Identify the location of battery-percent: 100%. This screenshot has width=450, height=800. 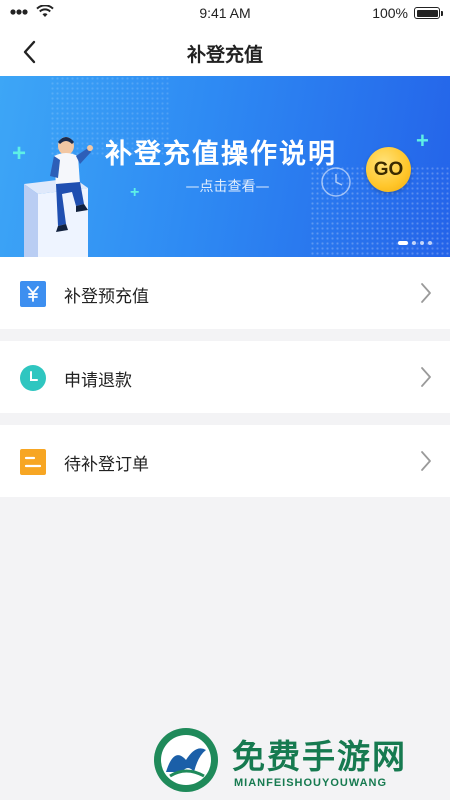
(390, 13).